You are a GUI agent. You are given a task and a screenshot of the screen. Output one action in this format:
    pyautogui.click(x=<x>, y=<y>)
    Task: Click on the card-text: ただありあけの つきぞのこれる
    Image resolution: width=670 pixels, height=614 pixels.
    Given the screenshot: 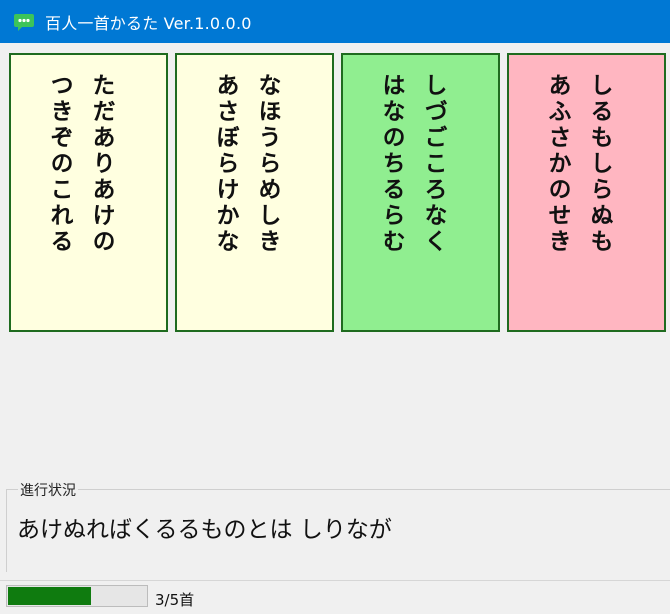 What is the action you would take?
    pyautogui.click(x=80, y=164)
    